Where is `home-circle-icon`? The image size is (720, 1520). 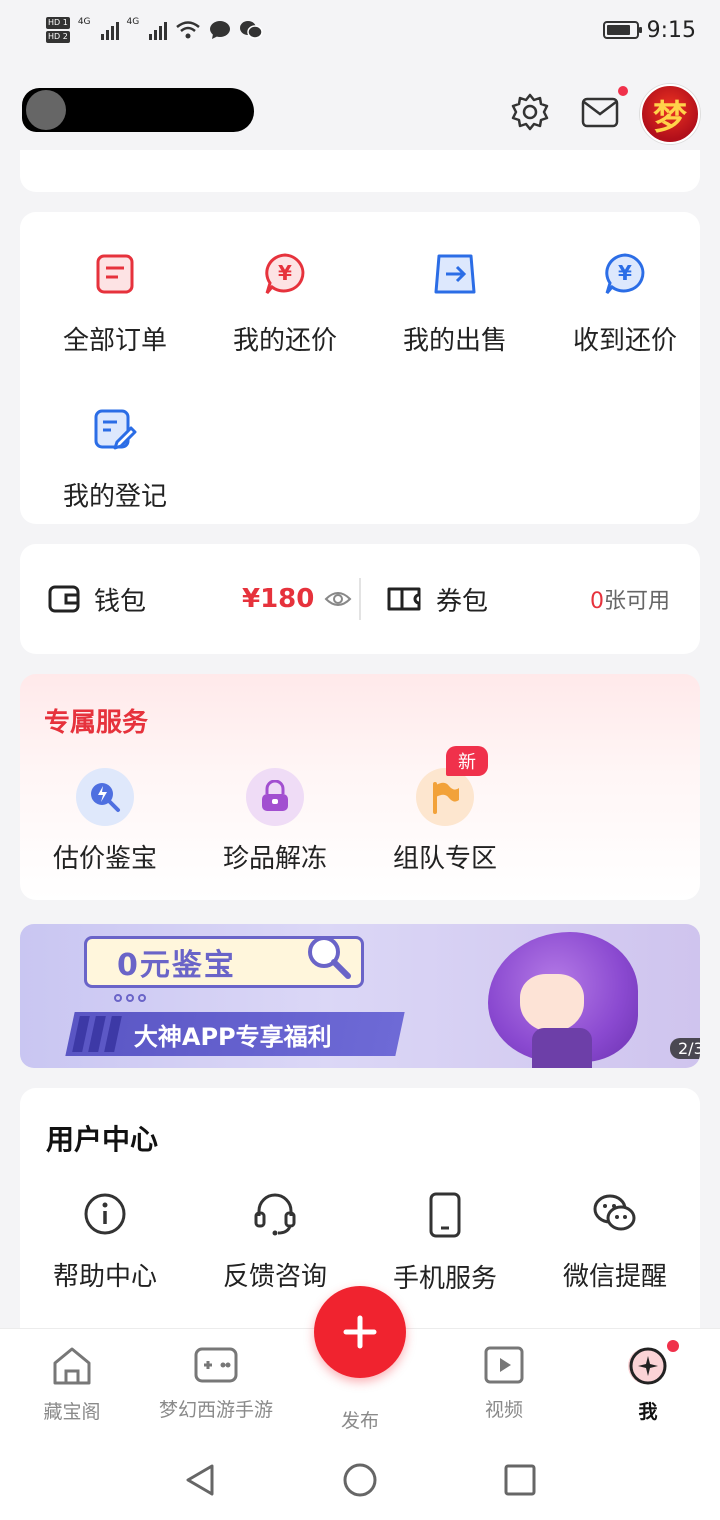
home-circle-icon is located at coordinates (360, 1480).